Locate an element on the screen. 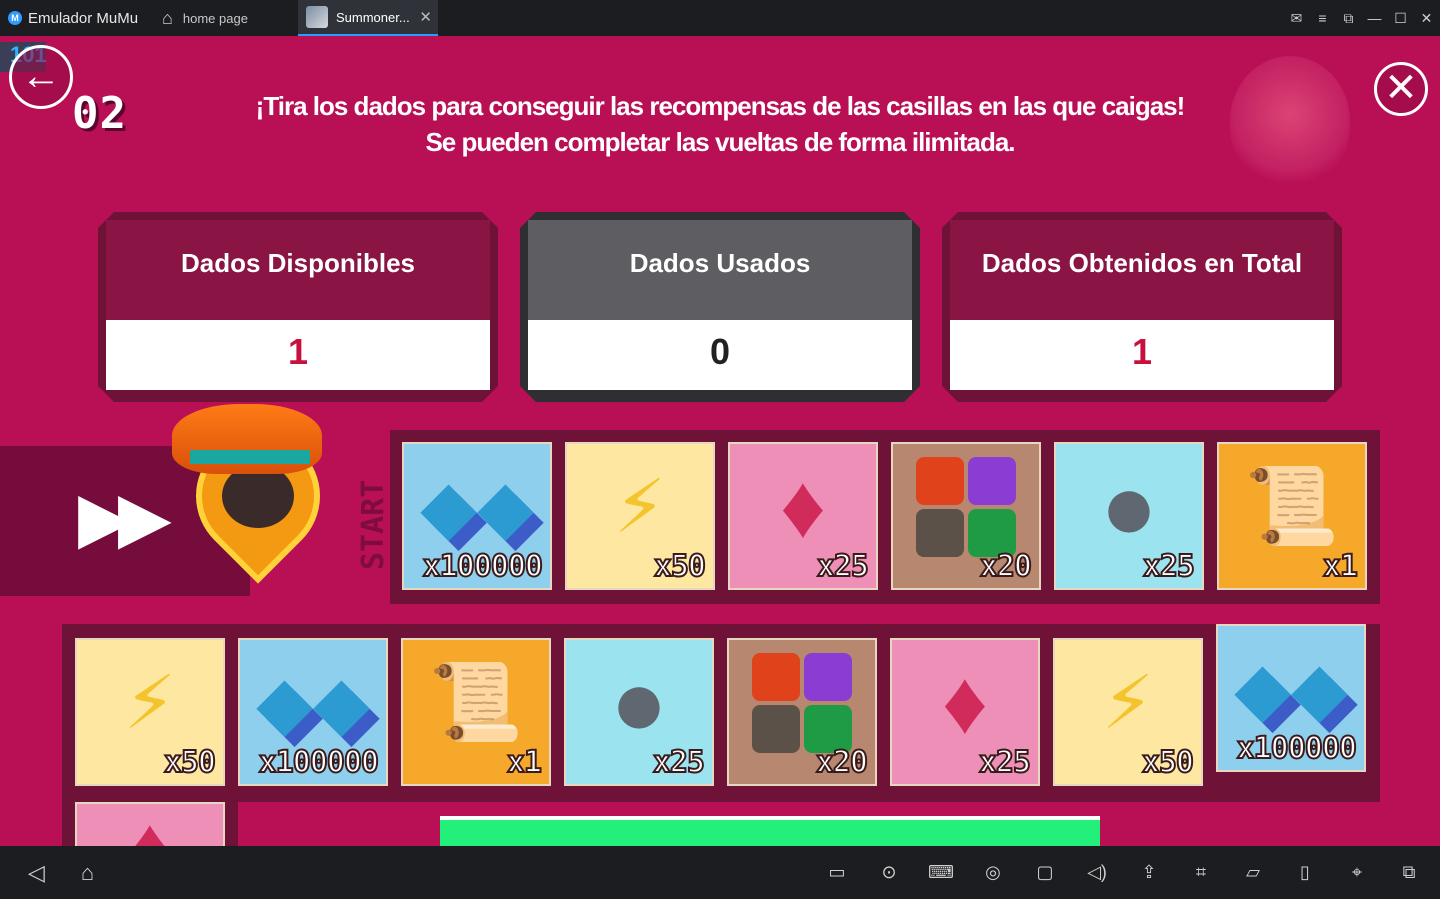 Image resolution: width=1440 pixels, height=899 pixels. apk-install-icon: ⇪ is located at coordinates (1149, 872).